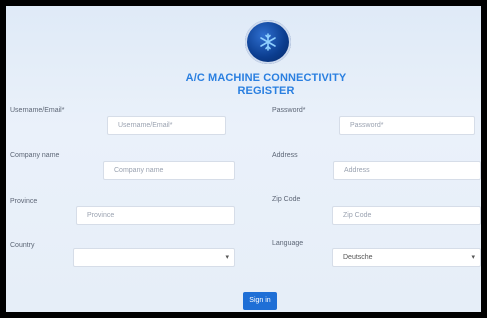 The height and width of the screenshot is (318, 487). Describe the element at coordinates (22, 245) in the screenshot. I see `country-label: Country` at that location.